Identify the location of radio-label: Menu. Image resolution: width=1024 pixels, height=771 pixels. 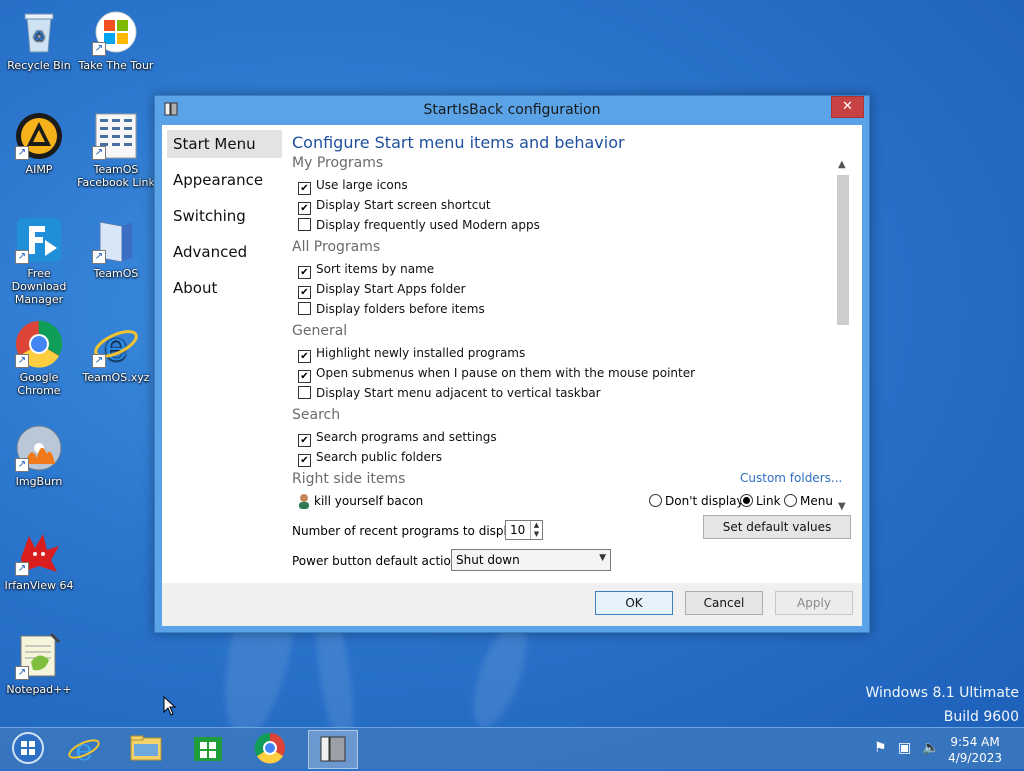
(816, 501).